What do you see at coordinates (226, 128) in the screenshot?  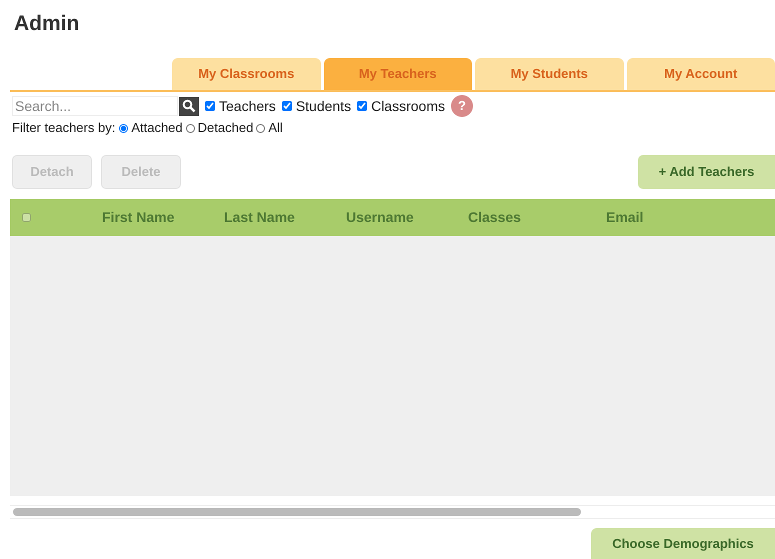 I see `radio-label: Detached` at bounding box center [226, 128].